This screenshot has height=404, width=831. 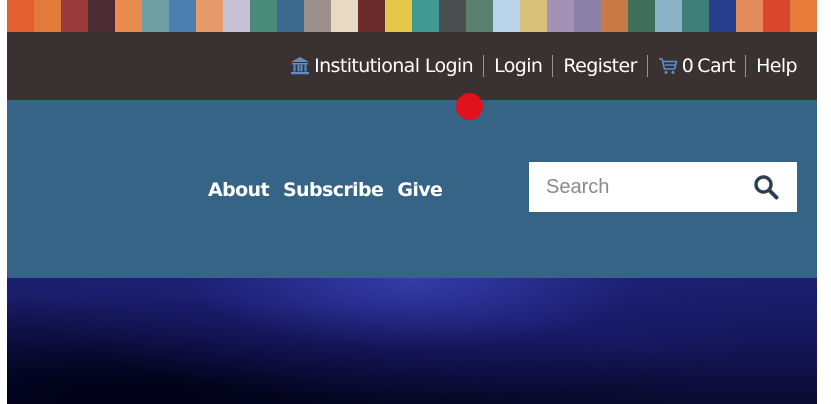 What do you see at coordinates (668, 66) in the screenshot?
I see `cart-icon` at bounding box center [668, 66].